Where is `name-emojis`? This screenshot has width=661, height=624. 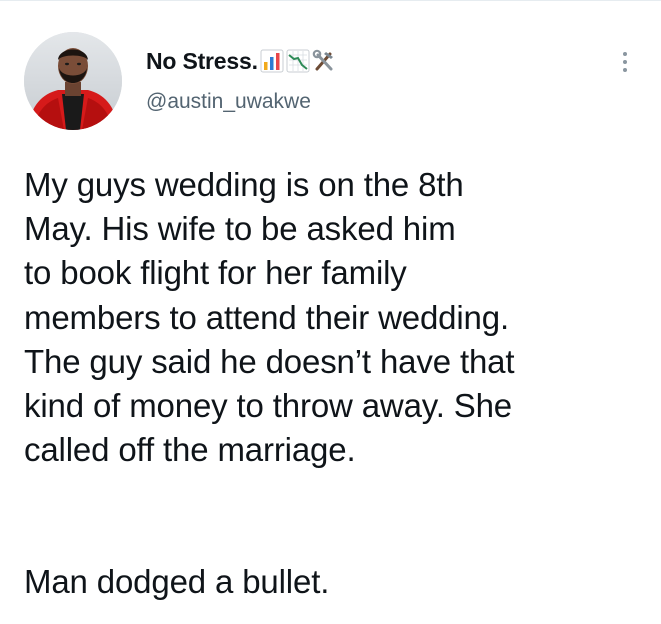
name-emojis is located at coordinates (299, 61).